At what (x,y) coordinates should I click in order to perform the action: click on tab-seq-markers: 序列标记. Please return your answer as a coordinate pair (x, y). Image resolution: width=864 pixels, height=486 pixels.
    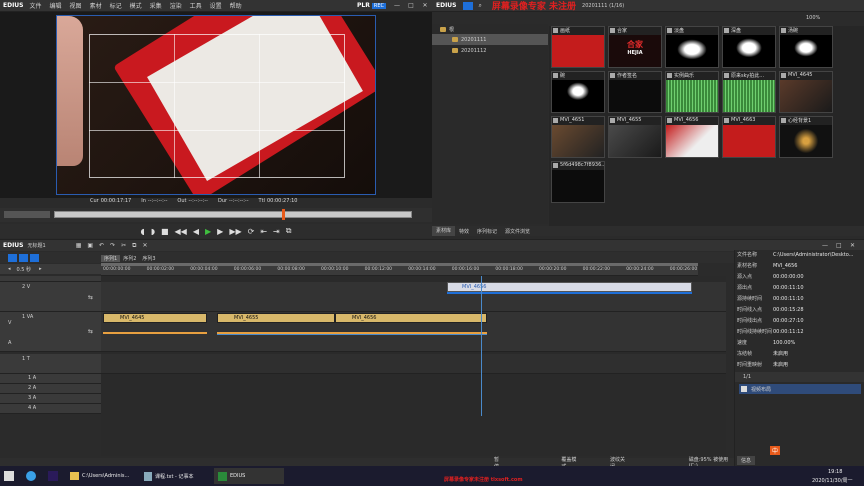
    Looking at the image, I should click on (487, 231).